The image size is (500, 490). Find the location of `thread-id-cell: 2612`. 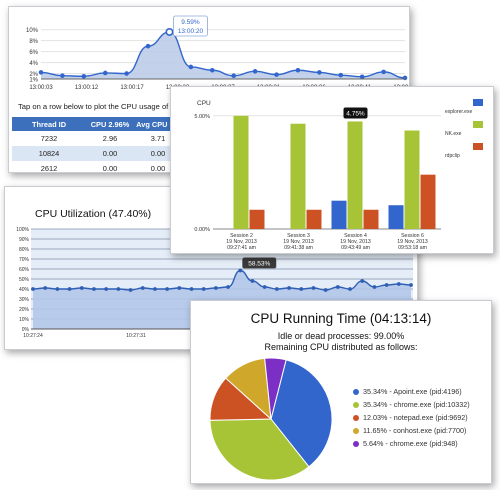

thread-id-cell: 2612 is located at coordinates (49, 168).